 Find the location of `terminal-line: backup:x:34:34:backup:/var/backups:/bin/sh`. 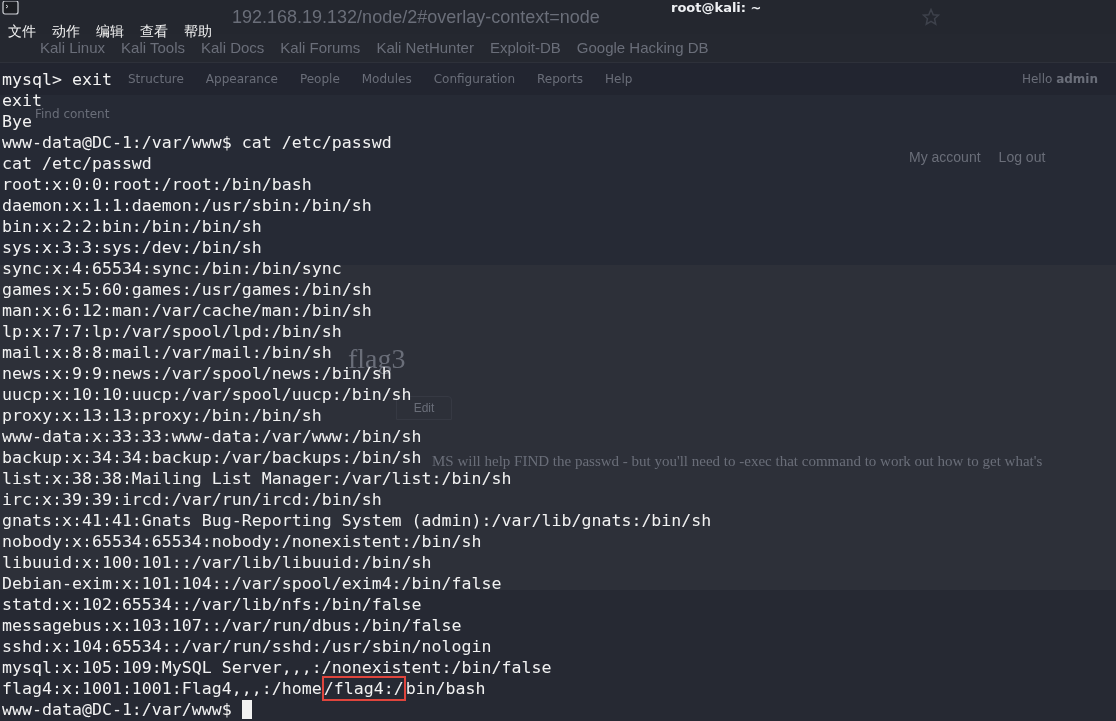

terminal-line: backup:x:34:34:backup:/var/backups:/bin/sh is located at coordinates (212, 457).